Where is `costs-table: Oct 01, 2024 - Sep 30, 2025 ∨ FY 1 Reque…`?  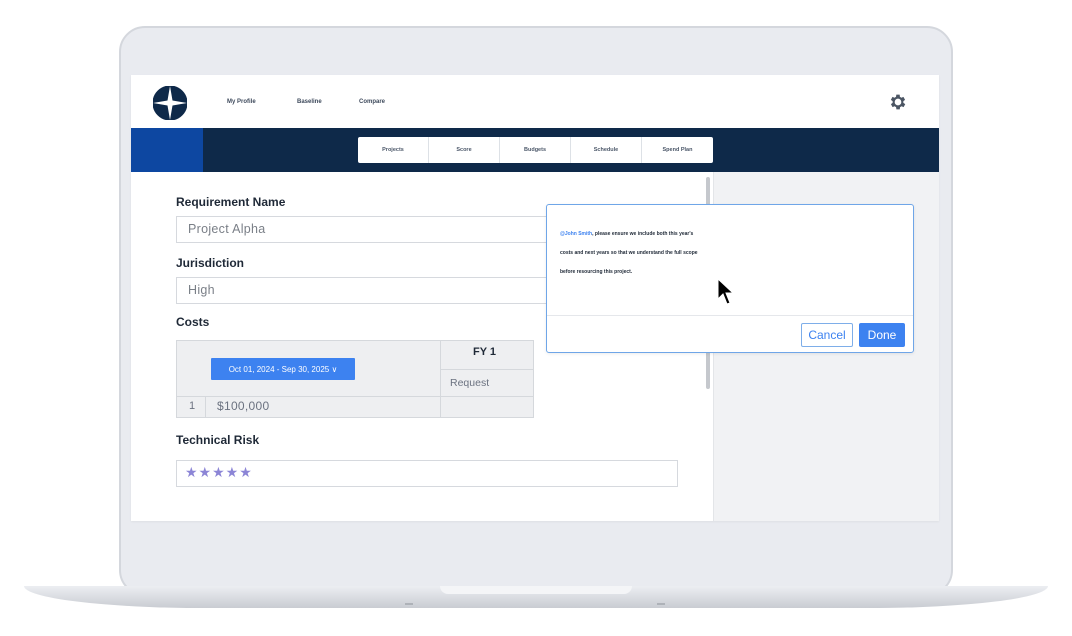 costs-table: Oct 01, 2024 - Sep 30, 2025 ∨ FY 1 Reque… is located at coordinates (355, 379).